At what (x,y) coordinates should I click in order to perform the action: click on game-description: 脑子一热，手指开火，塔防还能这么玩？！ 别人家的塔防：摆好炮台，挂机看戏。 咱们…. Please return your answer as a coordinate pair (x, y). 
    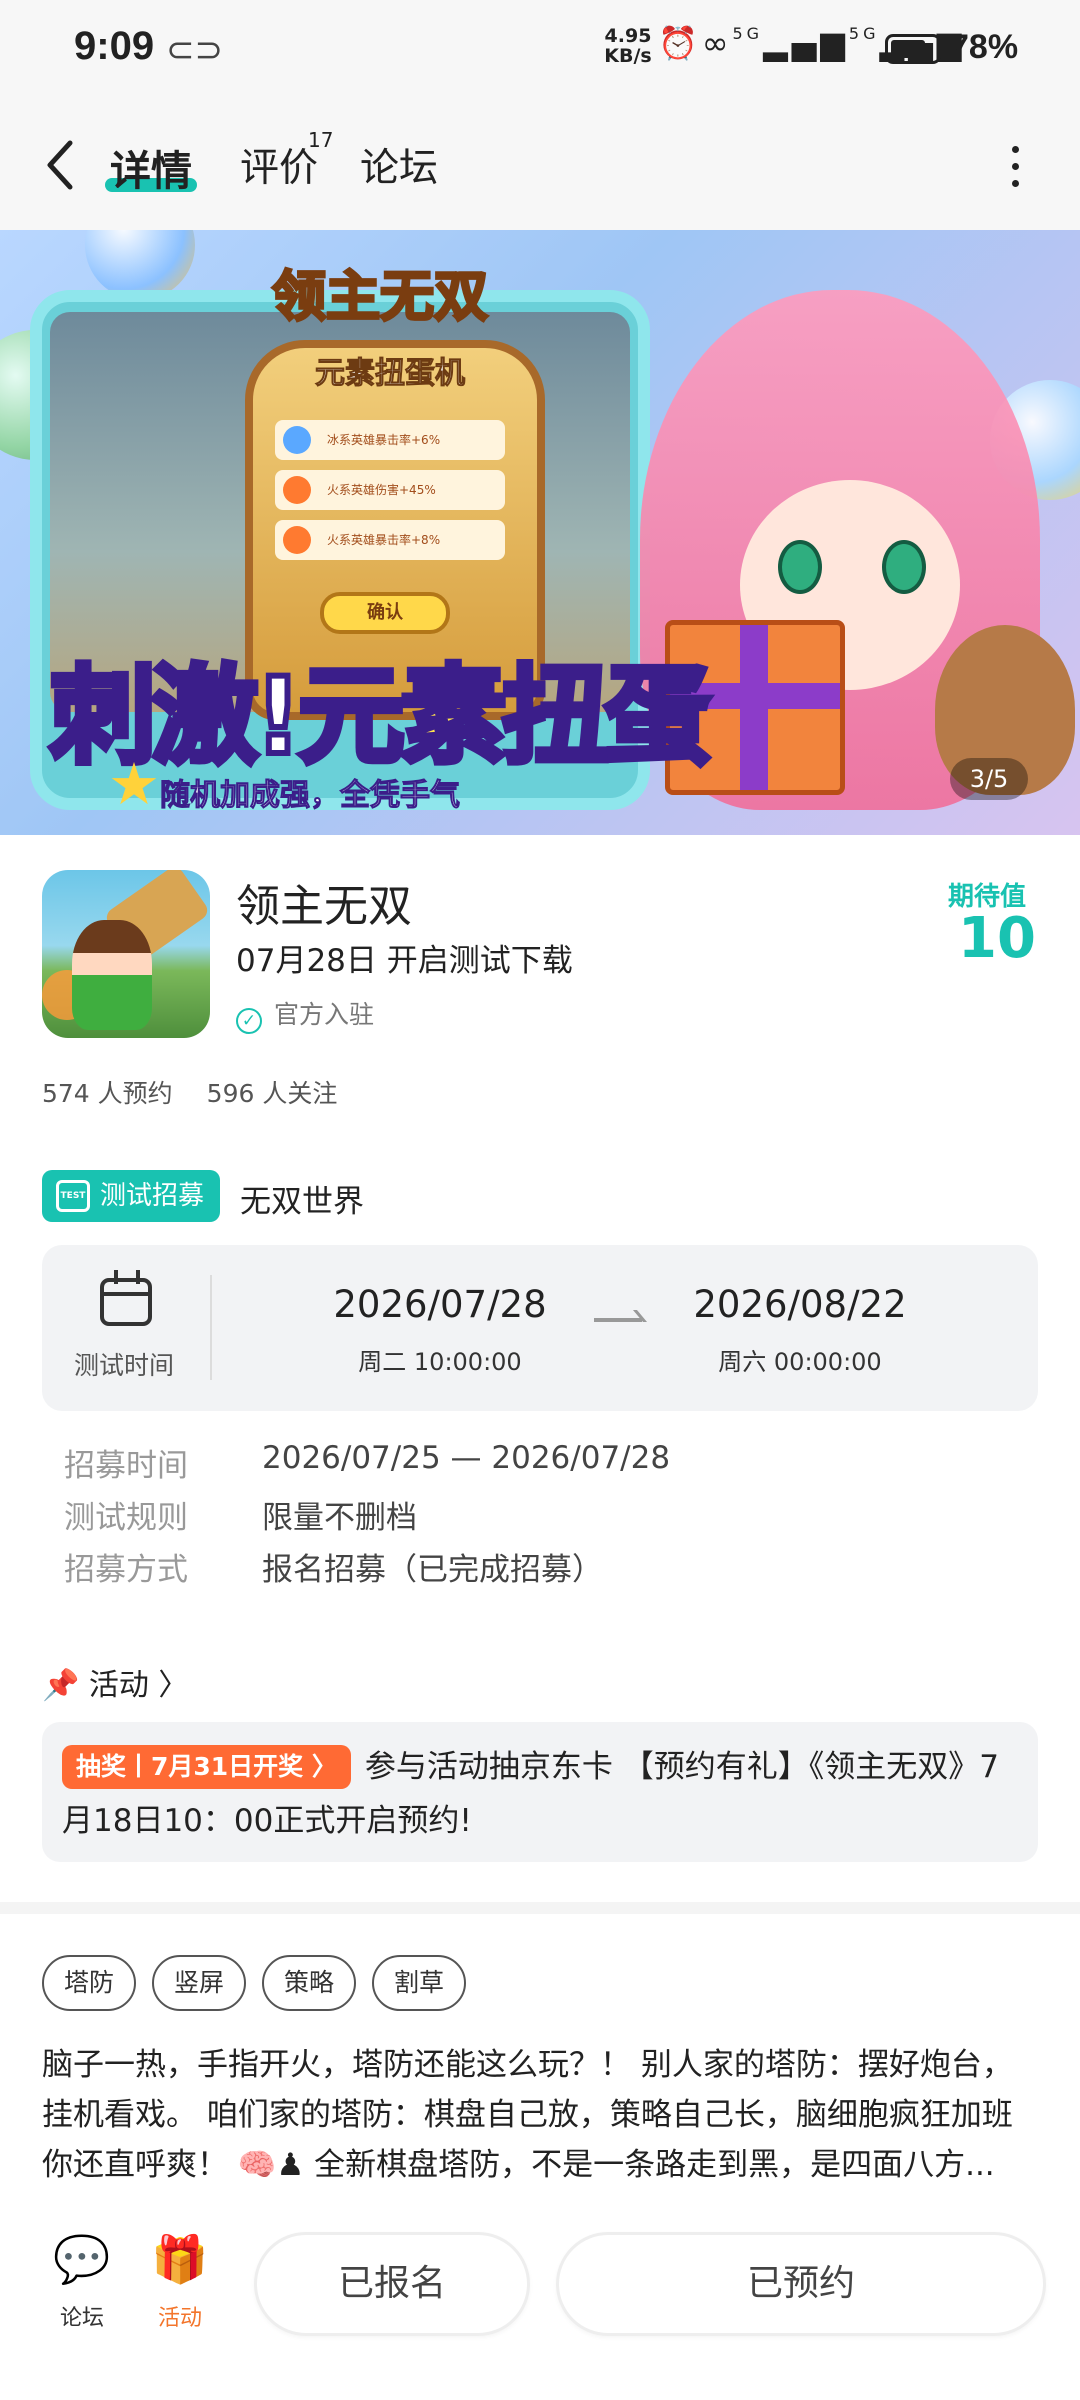
    Looking at the image, I should click on (542, 2115).